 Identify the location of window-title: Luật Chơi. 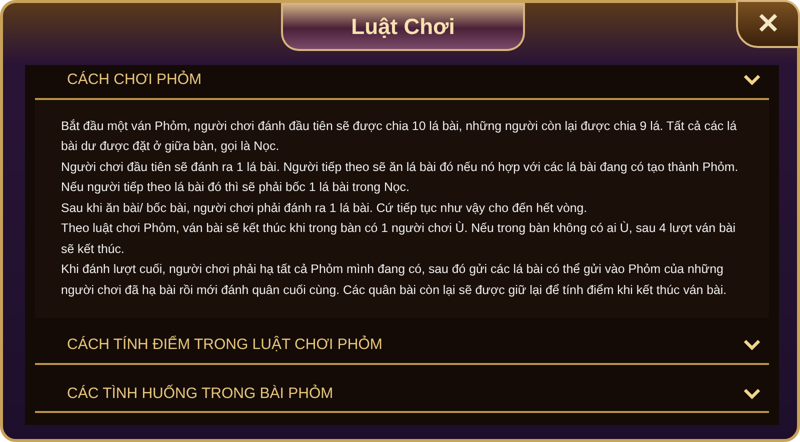
(403, 27).